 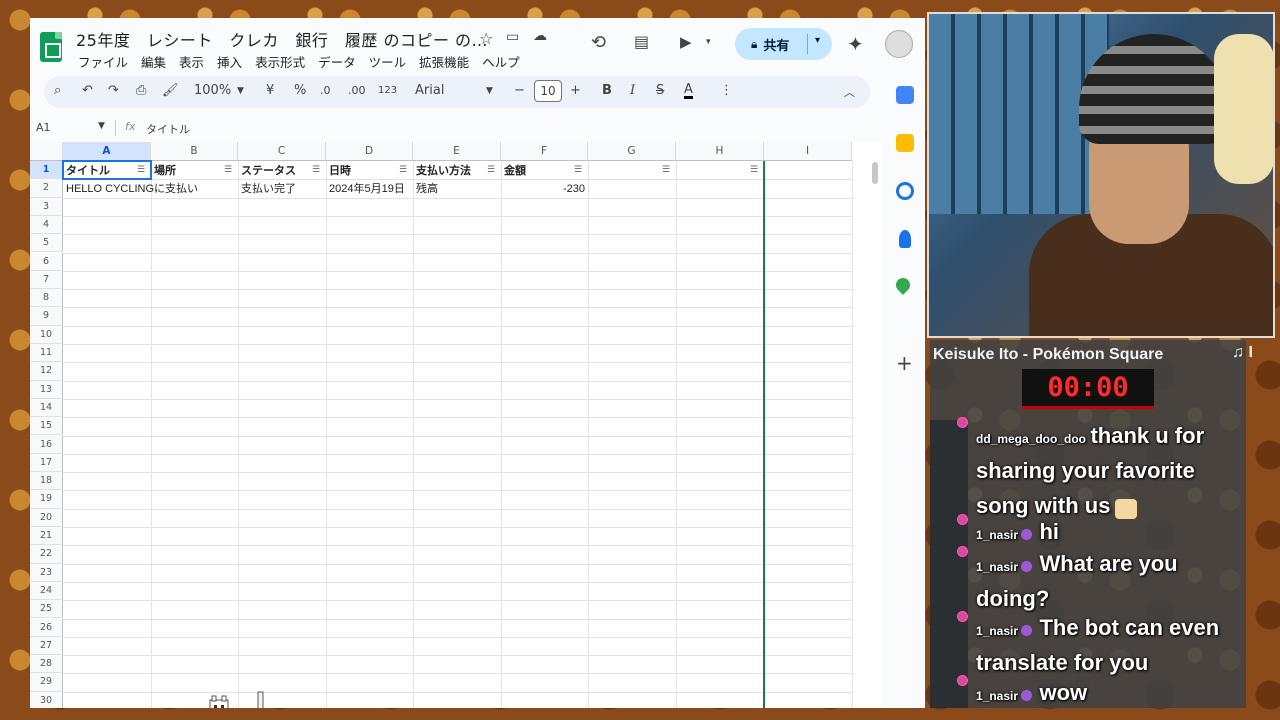 What do you see at coordinates (548, 91) in the screenshot?
I see `font-size-input: 10` at bounding box center [548, 91].